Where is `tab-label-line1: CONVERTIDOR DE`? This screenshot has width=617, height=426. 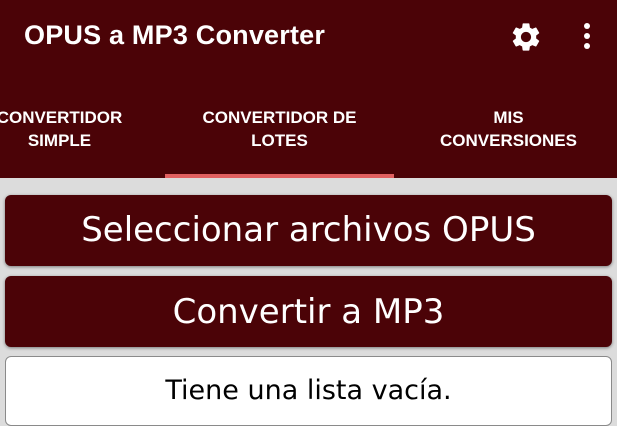
tab-label-line1: CONVERTIDOR DE is located at coordinates (279, 117).